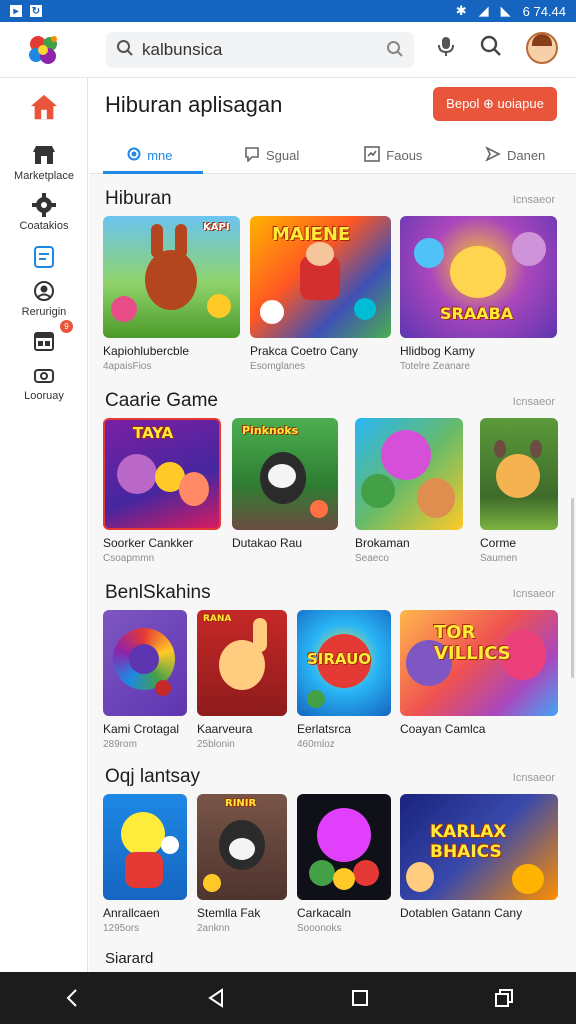 The width and height of the screenshot is (576, 1024). Describe the element at coordinates (339, 659) in the screenshot. I see `thumbnail-art-text: SIRAUO` at that location.